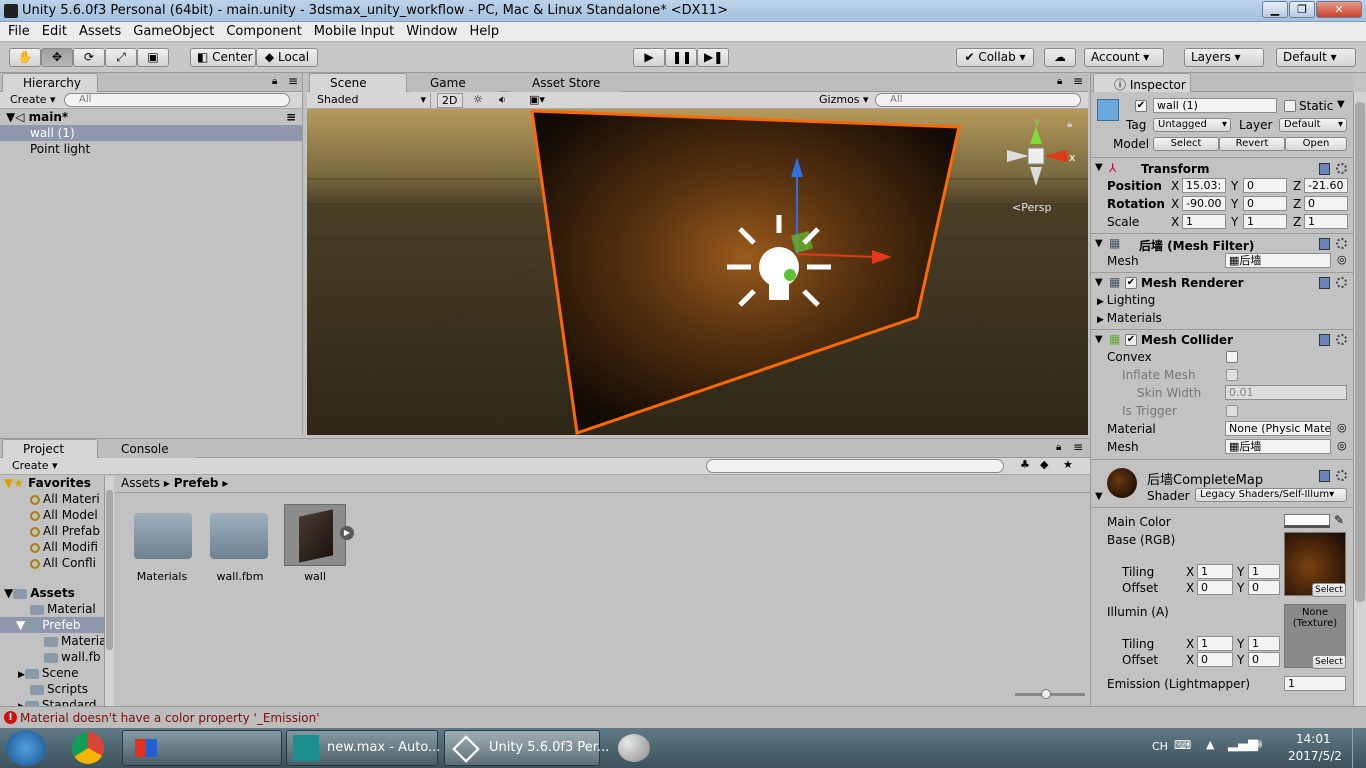 The width and height of the screenshot is (1366, 768). Describe the element at coordinates (287, 57) in the screenshot. I see `pivot-local-button: ◆ Local` at that location.